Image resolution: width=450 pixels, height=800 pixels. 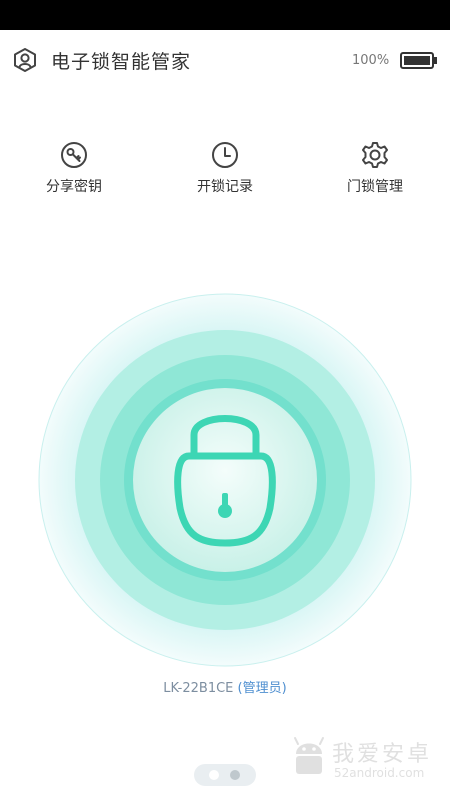 I want to click on battery-full-icon, so click(x=418, y=60).